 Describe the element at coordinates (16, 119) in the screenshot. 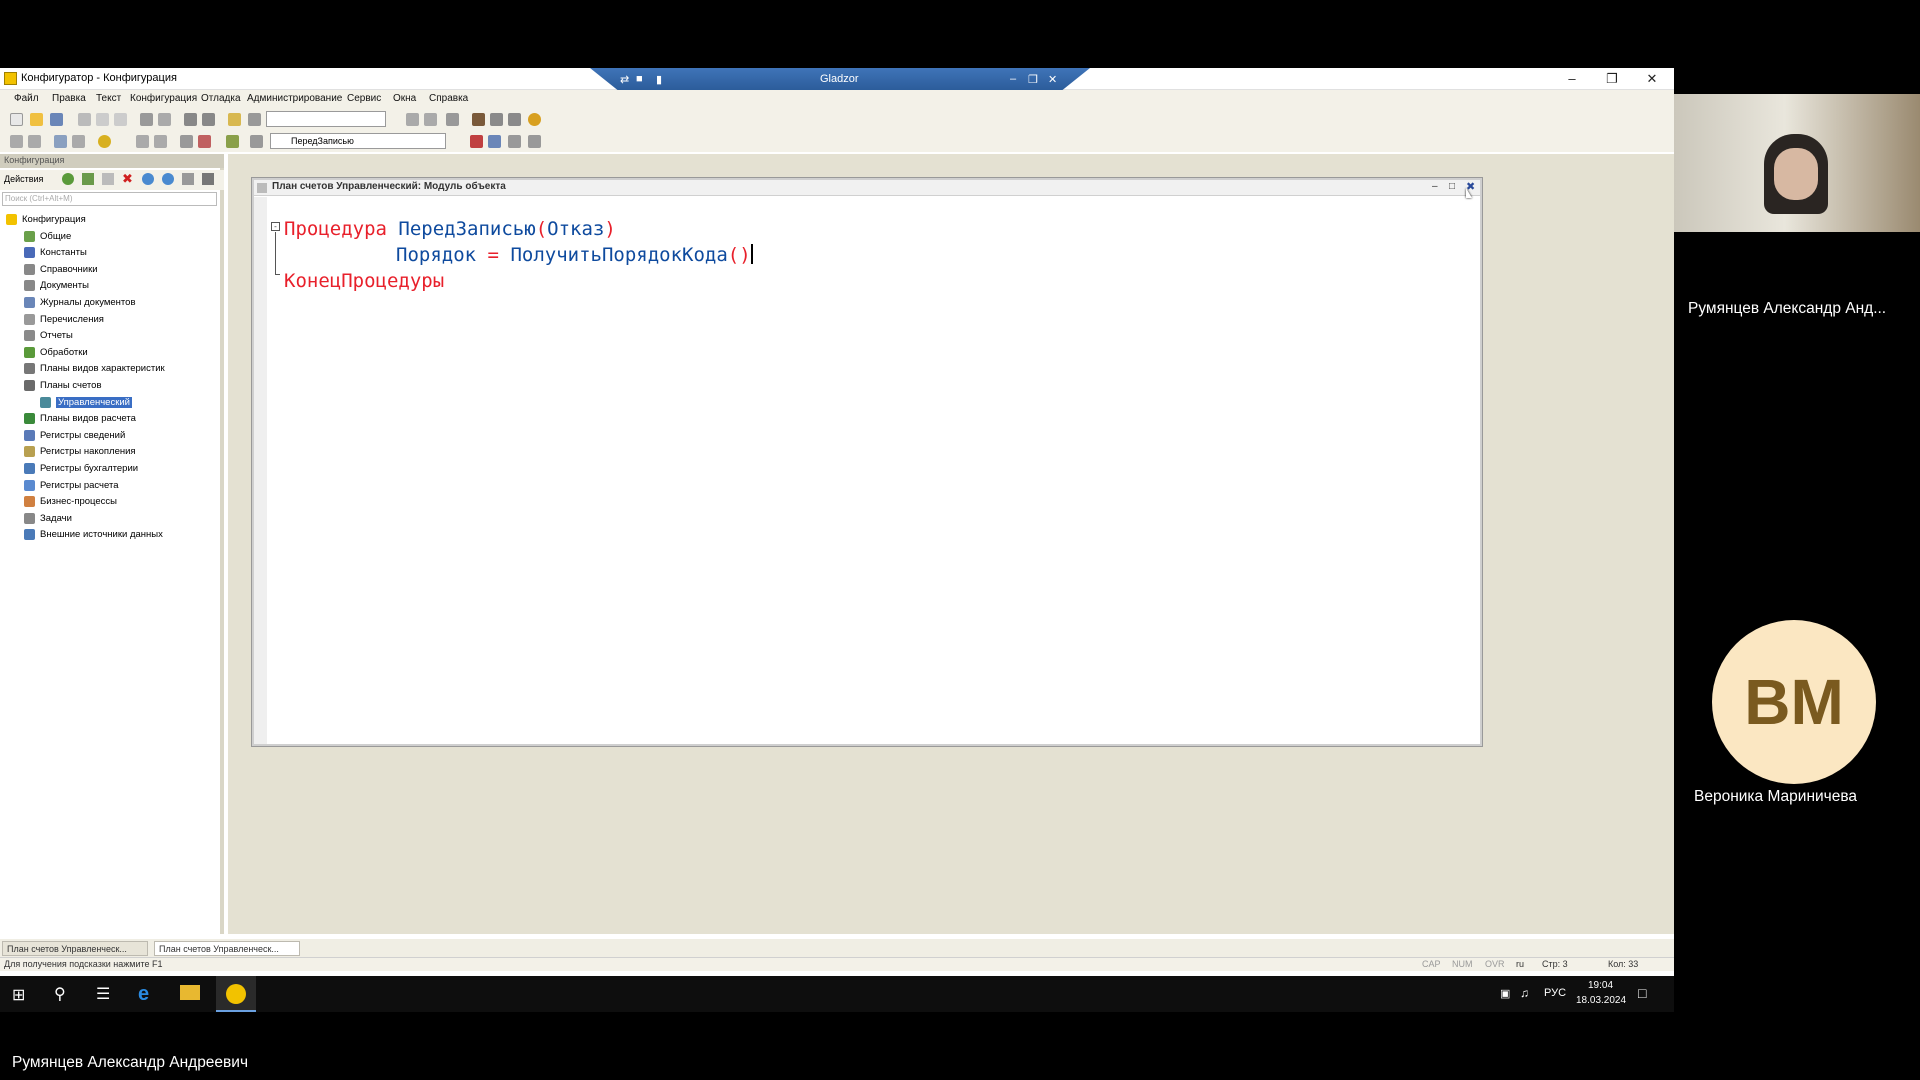

I see `new-icon` at that location.